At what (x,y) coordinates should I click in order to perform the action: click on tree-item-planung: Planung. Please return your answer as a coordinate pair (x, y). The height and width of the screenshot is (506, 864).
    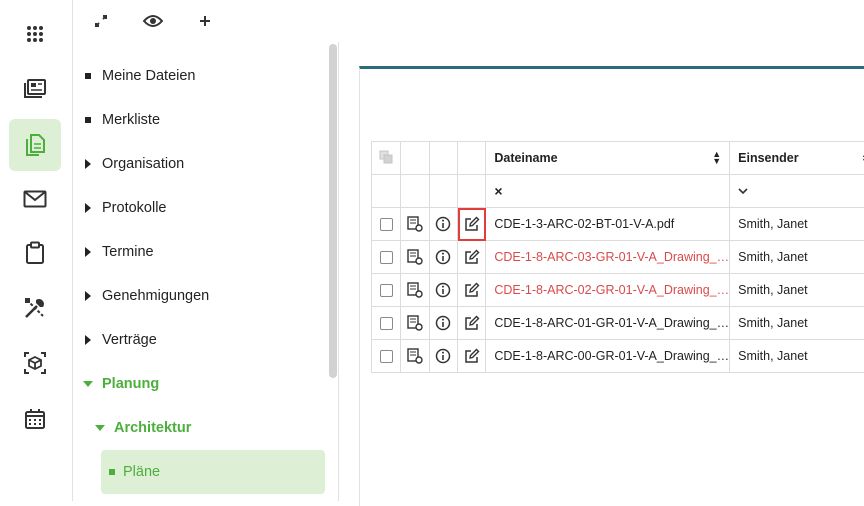
    Looking at the image, I should click on (200, 384).